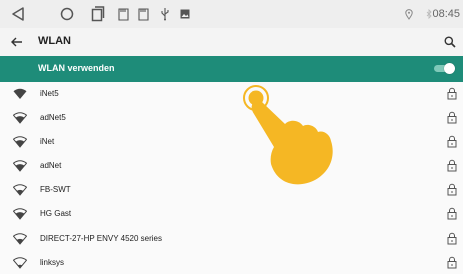 This screenshot has width=463, height=274. I want to click on arrow-left-icon, so click(17, 42).